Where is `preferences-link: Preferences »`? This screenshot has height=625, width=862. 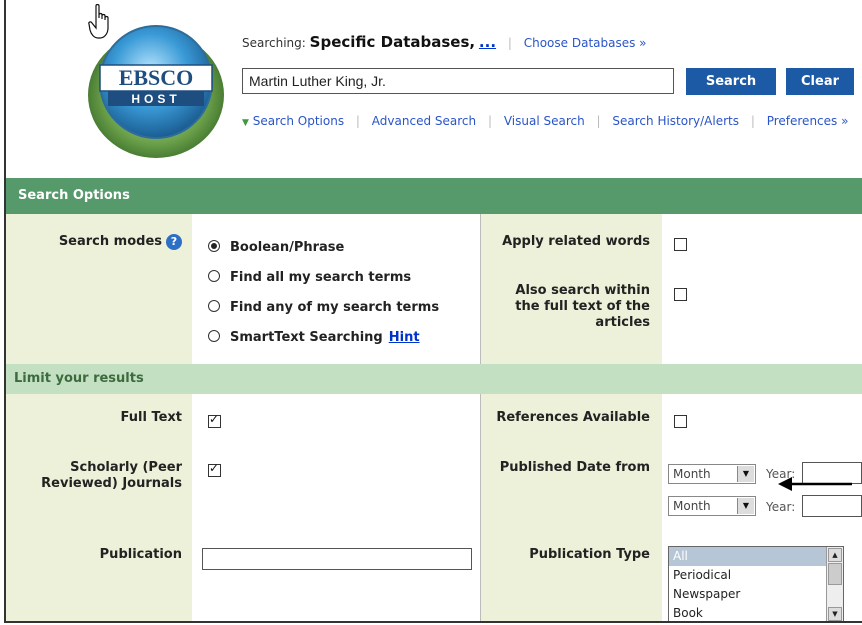 preferences-link: Preferences » is located at coordinates (808, 121).